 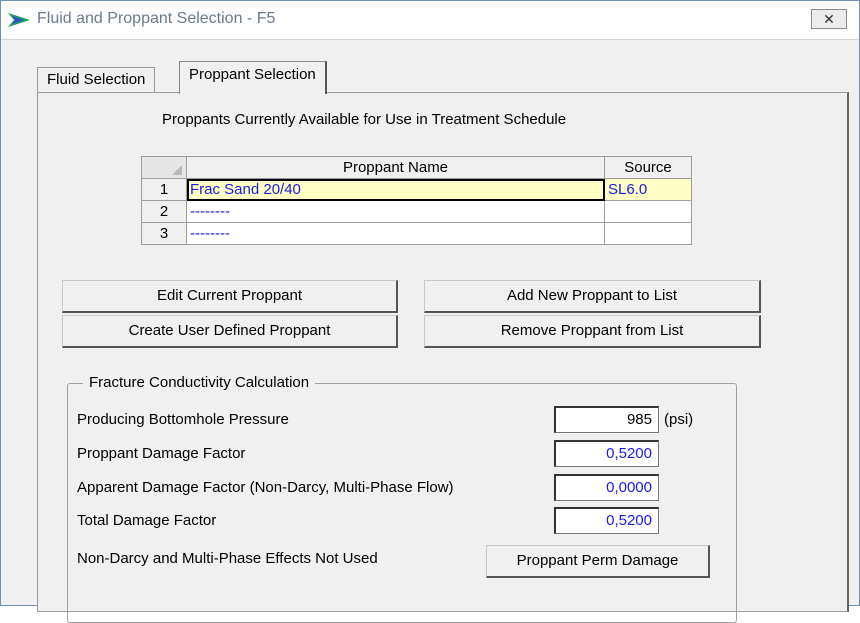 I want to click on apparent-damage-field: 0,0000, so click(x=606, y=487).